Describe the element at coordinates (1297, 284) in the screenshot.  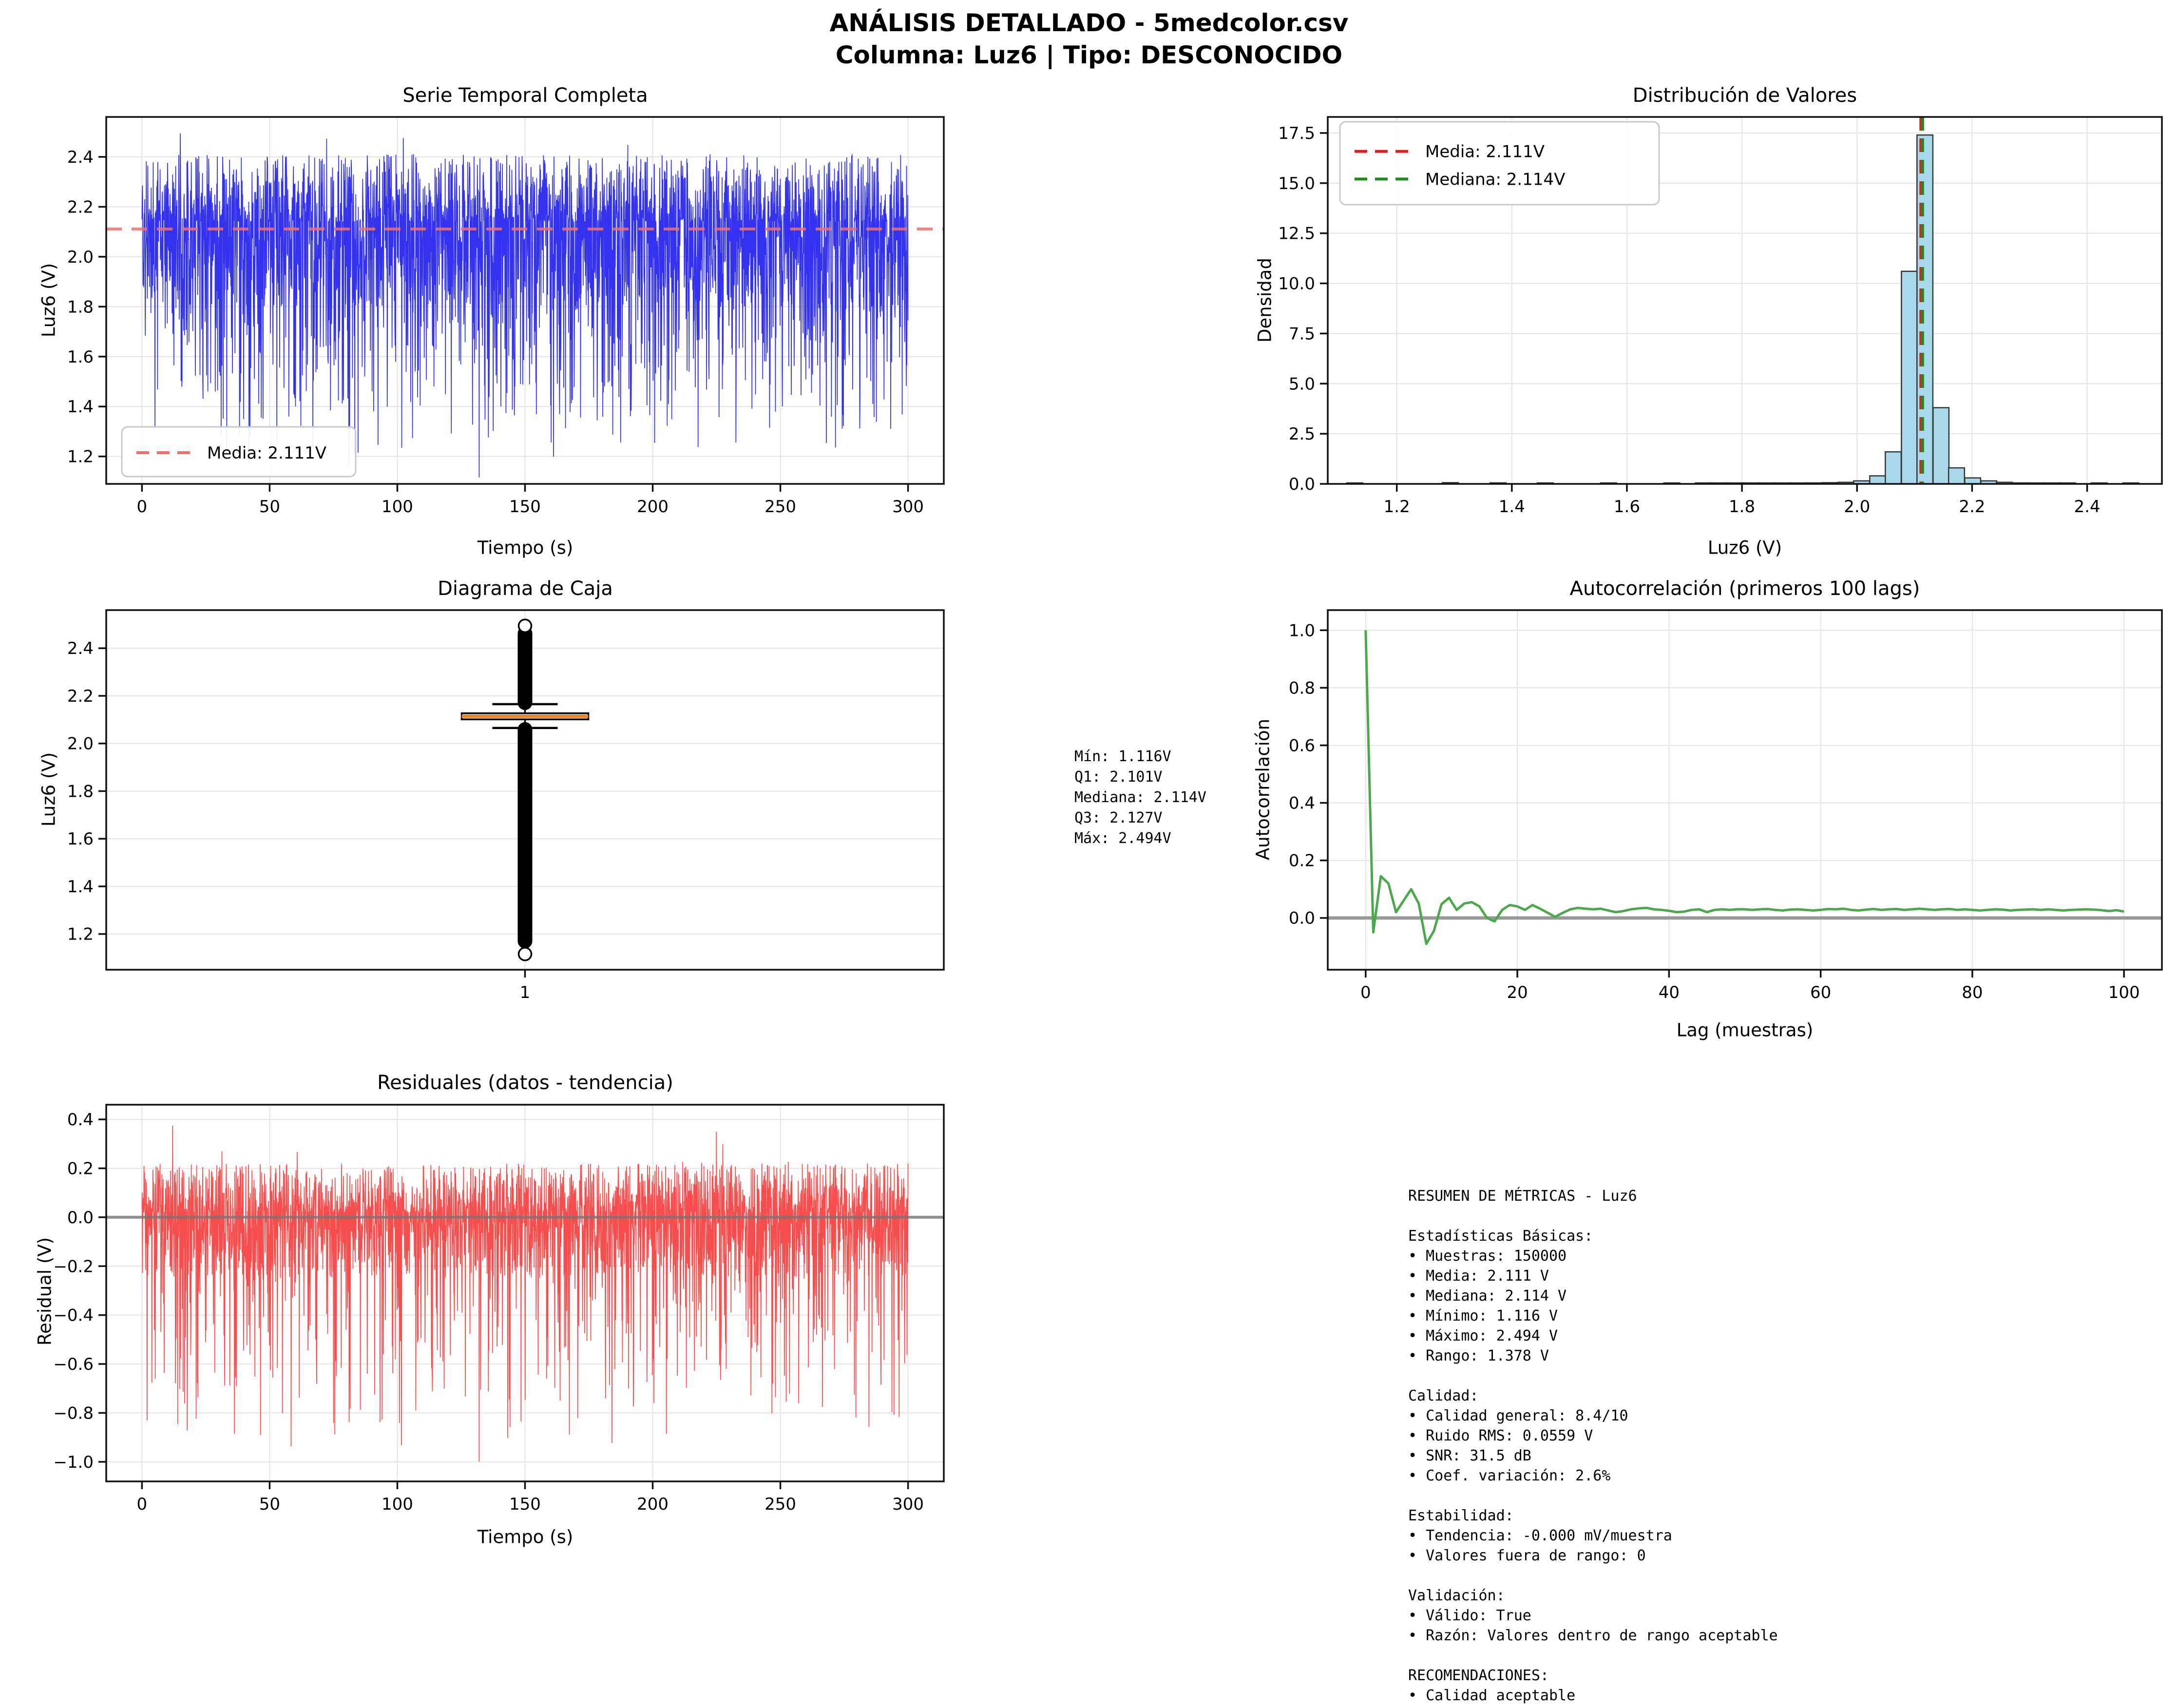
I see `y-tick-label: 10.0` at that location.